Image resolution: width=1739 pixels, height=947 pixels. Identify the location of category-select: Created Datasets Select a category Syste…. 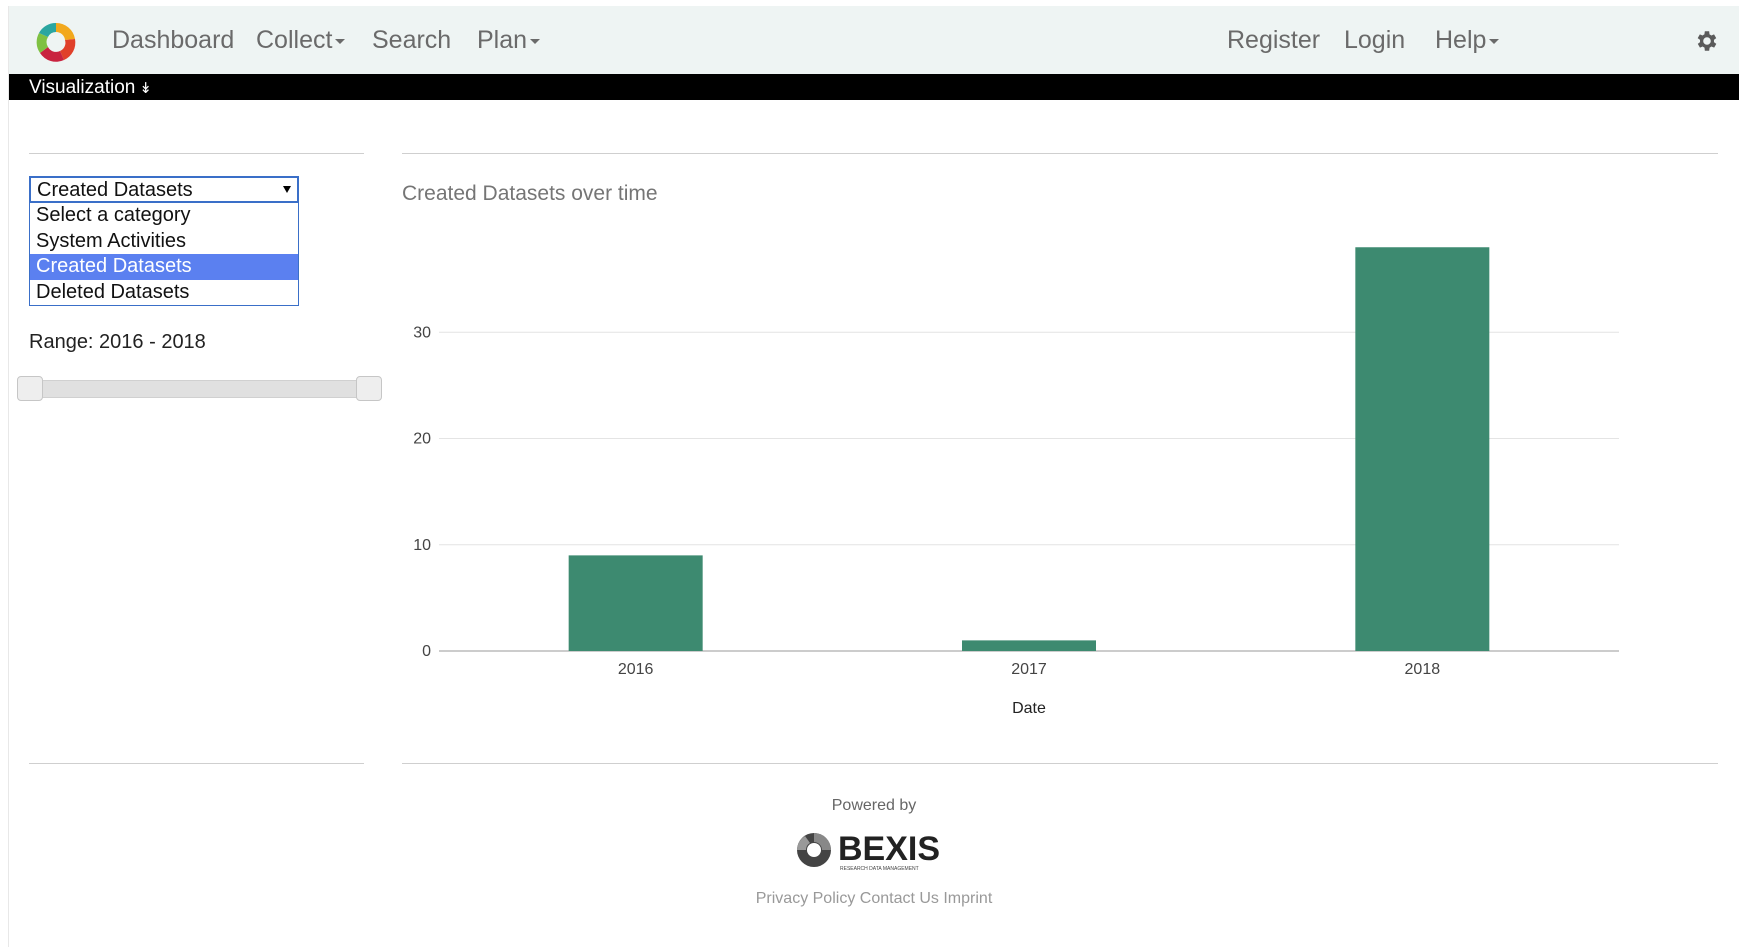
(164, 241).